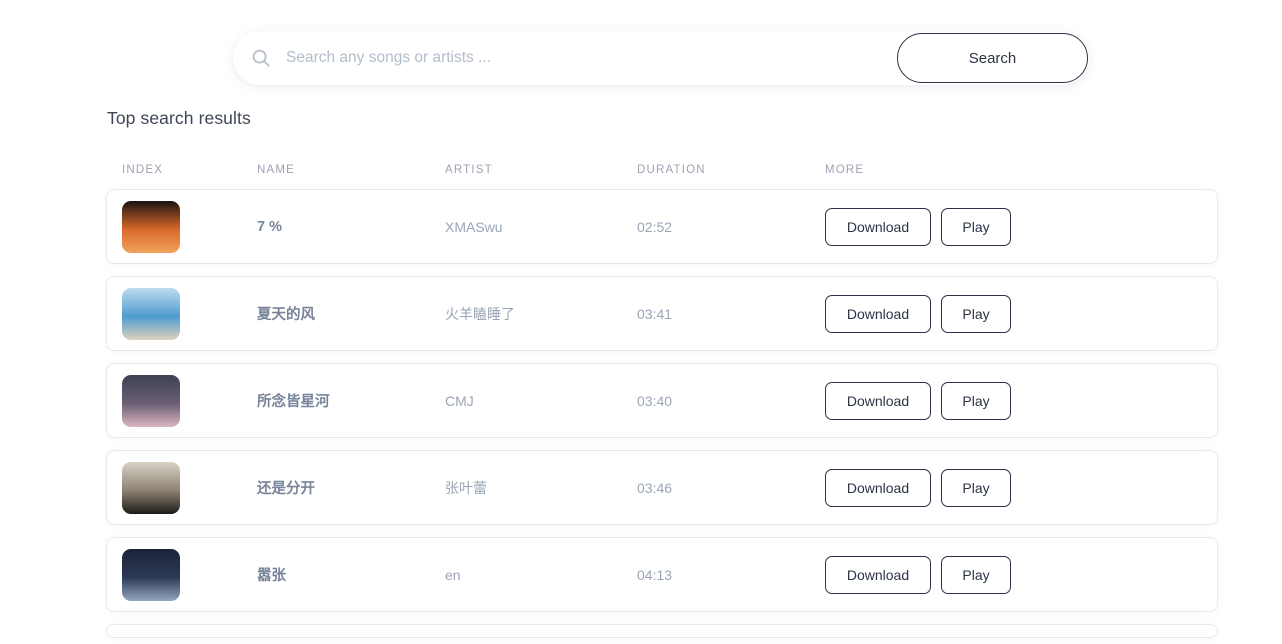 Image resolution: width=1282 pixels, height=644 pixels. Describe the element at coordinates (655, 574) in the screenshot. I see `track-duration: 04:13` at that location.